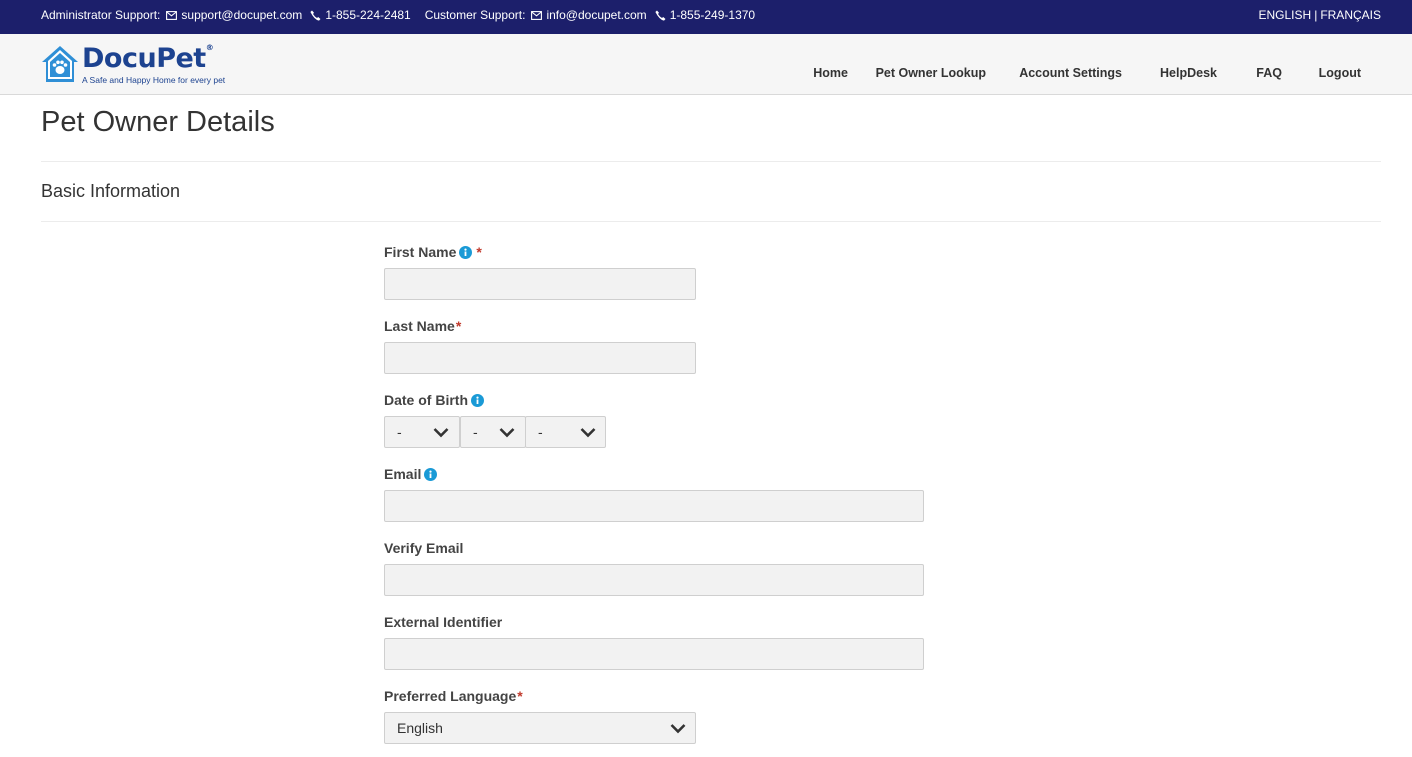  What do you see at coordinates (111, 191) in the screenshot?
I see `section-title: Basic Information` at bounding box center [111, 191].